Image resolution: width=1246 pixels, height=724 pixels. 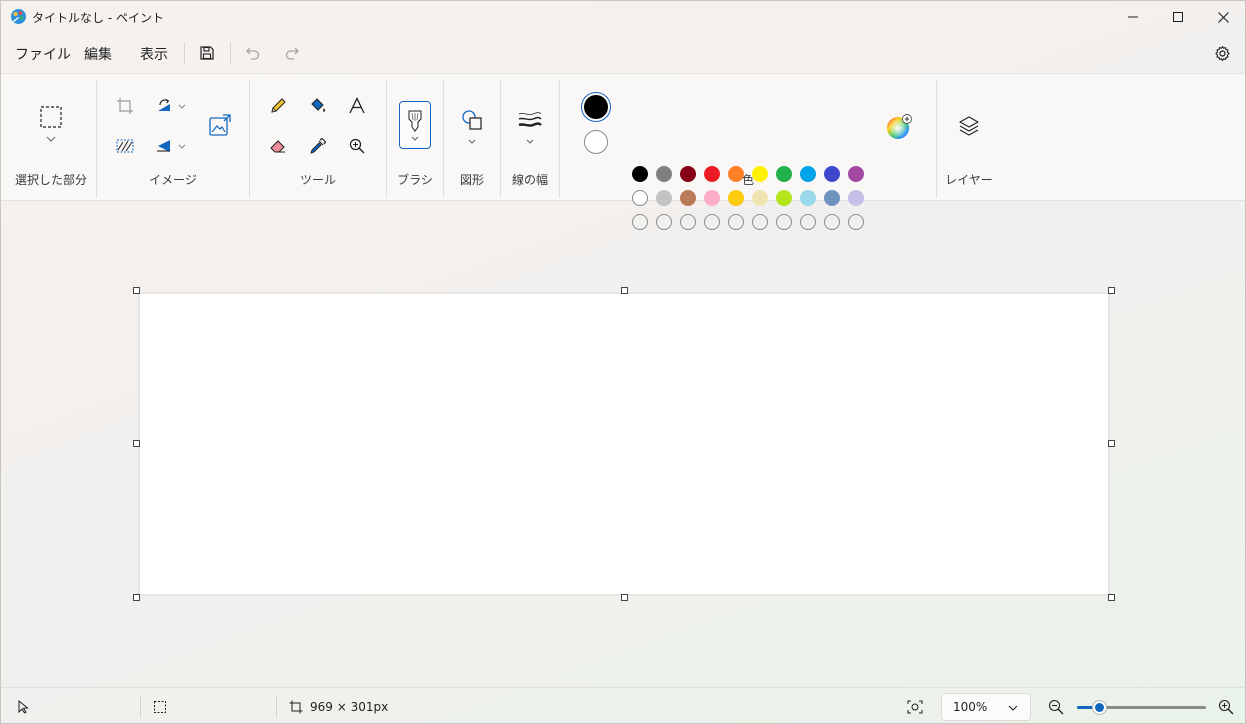 What do you see at coordinates (23, 707) in the screenshot?
I see `cursor-position-icon` at bounding box center [23, 707].